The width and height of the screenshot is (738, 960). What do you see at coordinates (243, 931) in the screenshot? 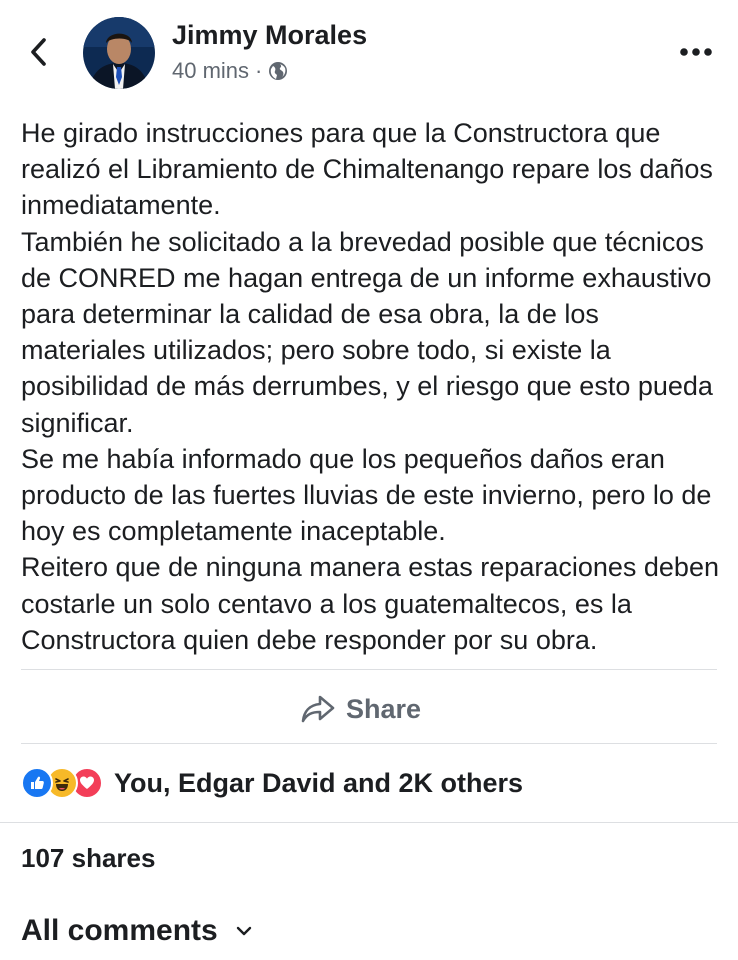
I see `chevron-down-icon` at bounding box center [243, 931].